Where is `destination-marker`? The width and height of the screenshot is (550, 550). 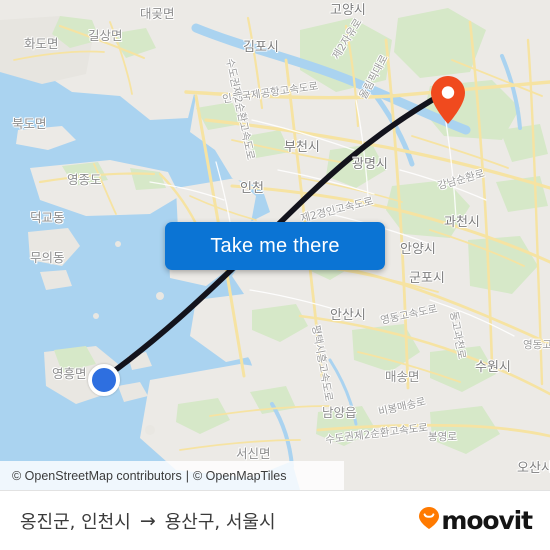 destination-marker is located at coordinates (448, 100).